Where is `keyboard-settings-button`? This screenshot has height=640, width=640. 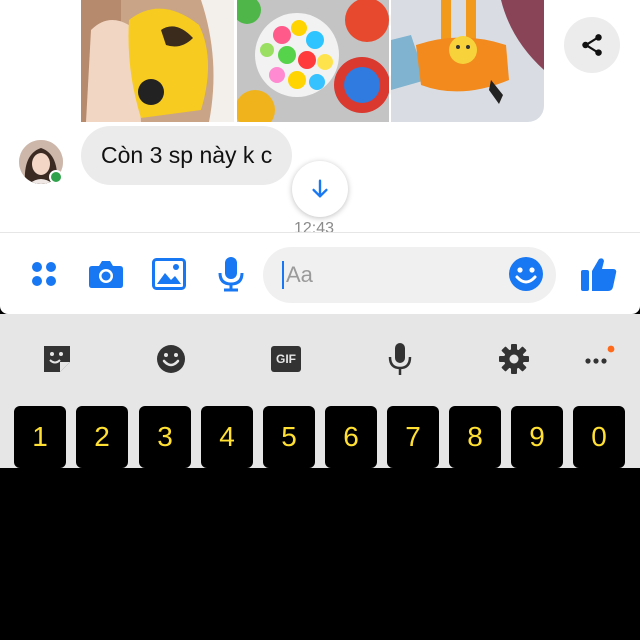
keyboard-settings-button is located at coordinates (514, 359).